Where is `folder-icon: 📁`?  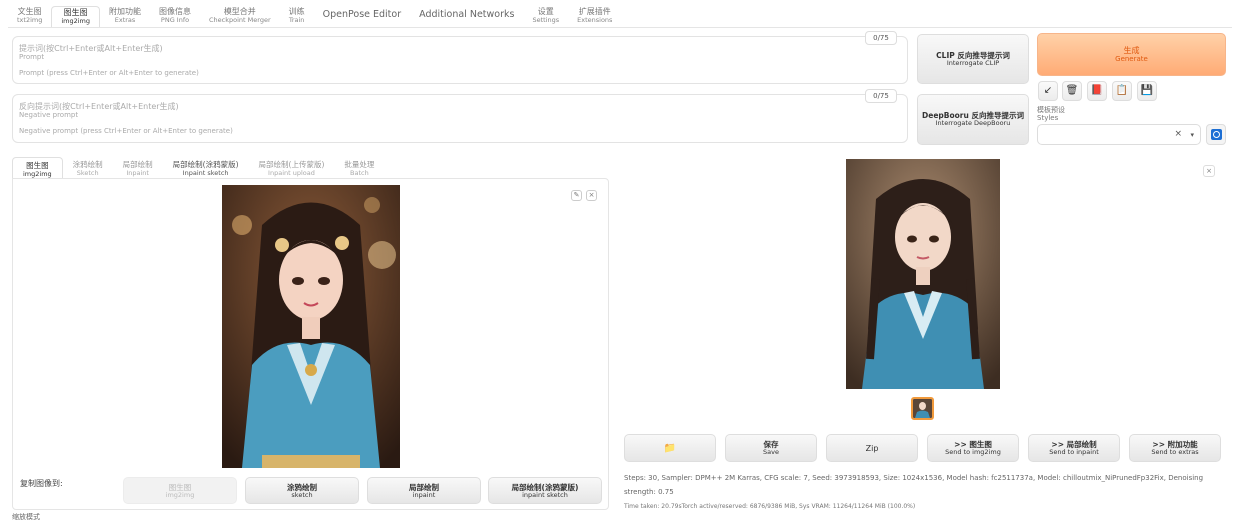 folder-icon: 📁 is located at coordinates (670, 448).